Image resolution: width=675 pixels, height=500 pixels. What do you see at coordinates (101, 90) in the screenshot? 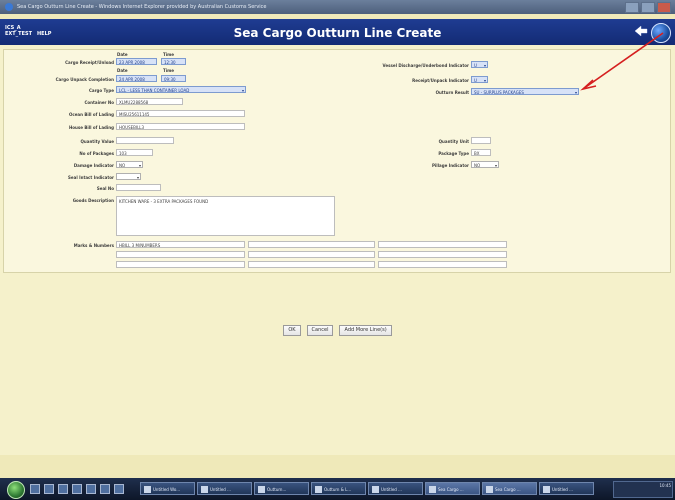
I see `cargo-type-label: Cargo Type` at bounding box center [101, 90].